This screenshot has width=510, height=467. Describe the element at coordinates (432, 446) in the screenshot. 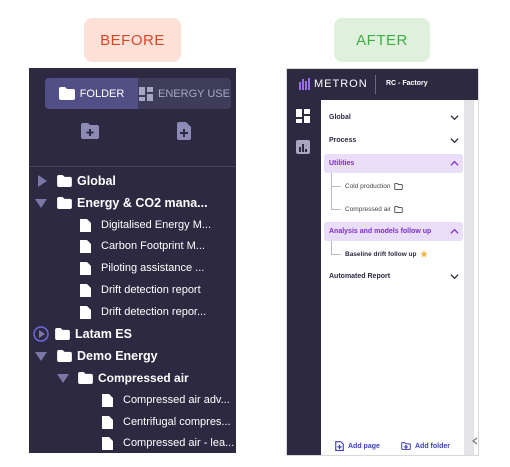

I see `add-folder-label: Add folder` at that location.